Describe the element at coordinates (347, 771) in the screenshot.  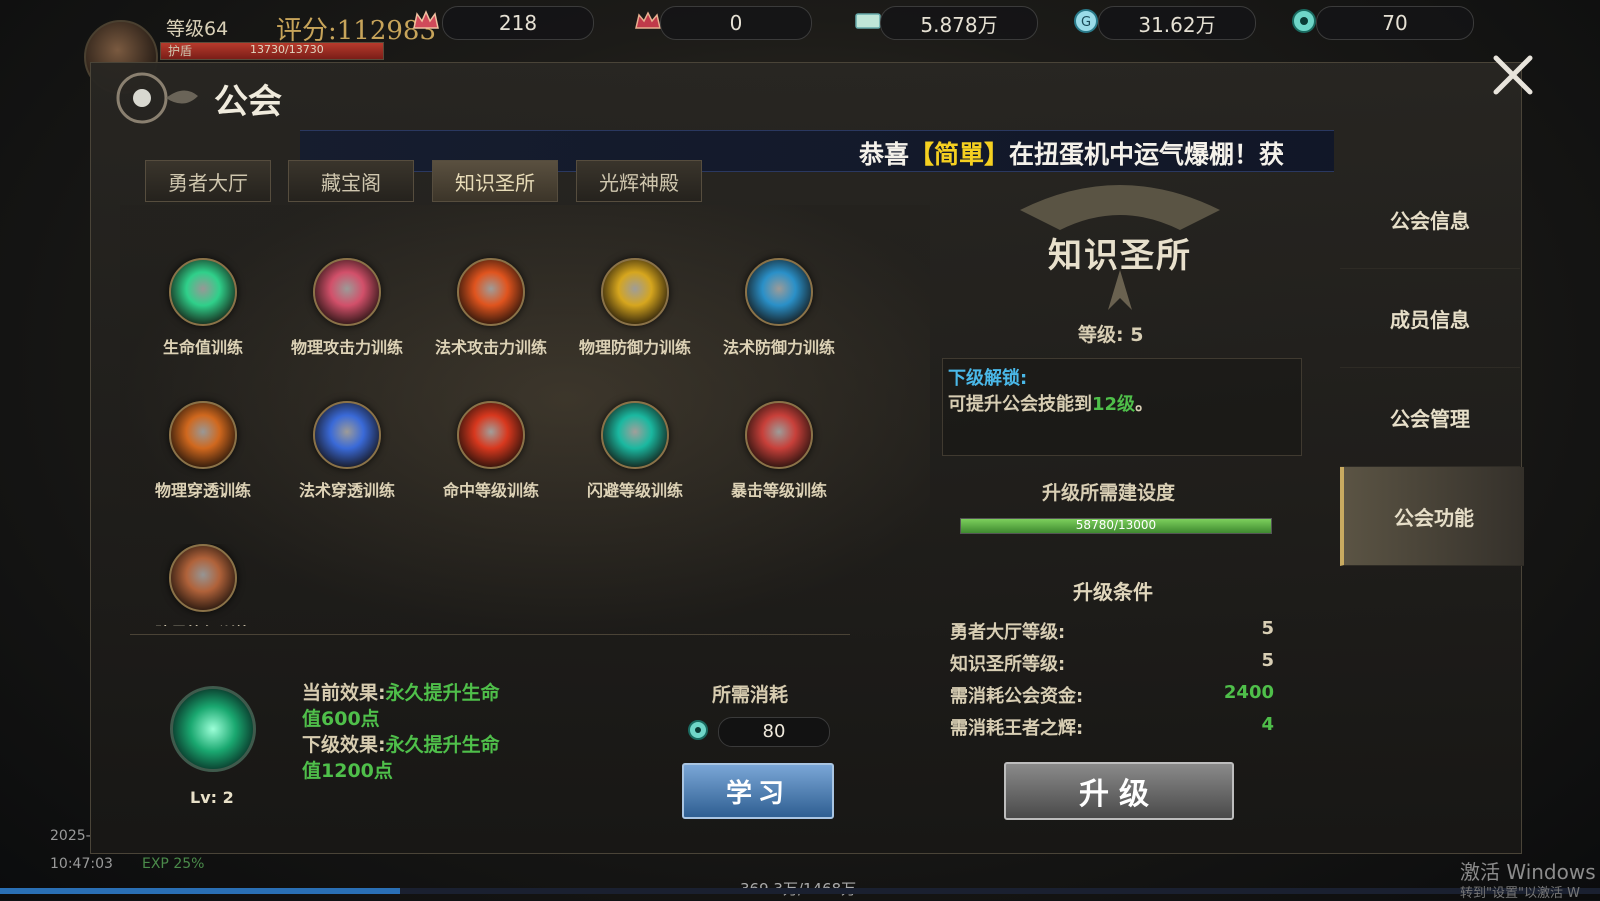
I see `next-effect-value-2: 值1200点` at that location.